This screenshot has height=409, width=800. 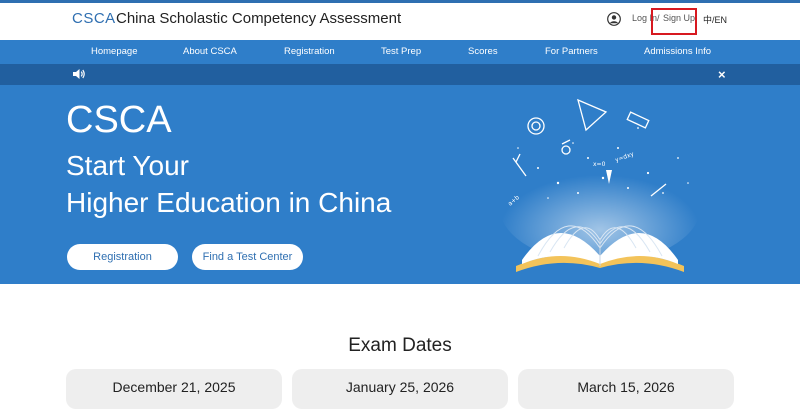 I want to click on signup-highlight-box, so click(x=674, y=21).